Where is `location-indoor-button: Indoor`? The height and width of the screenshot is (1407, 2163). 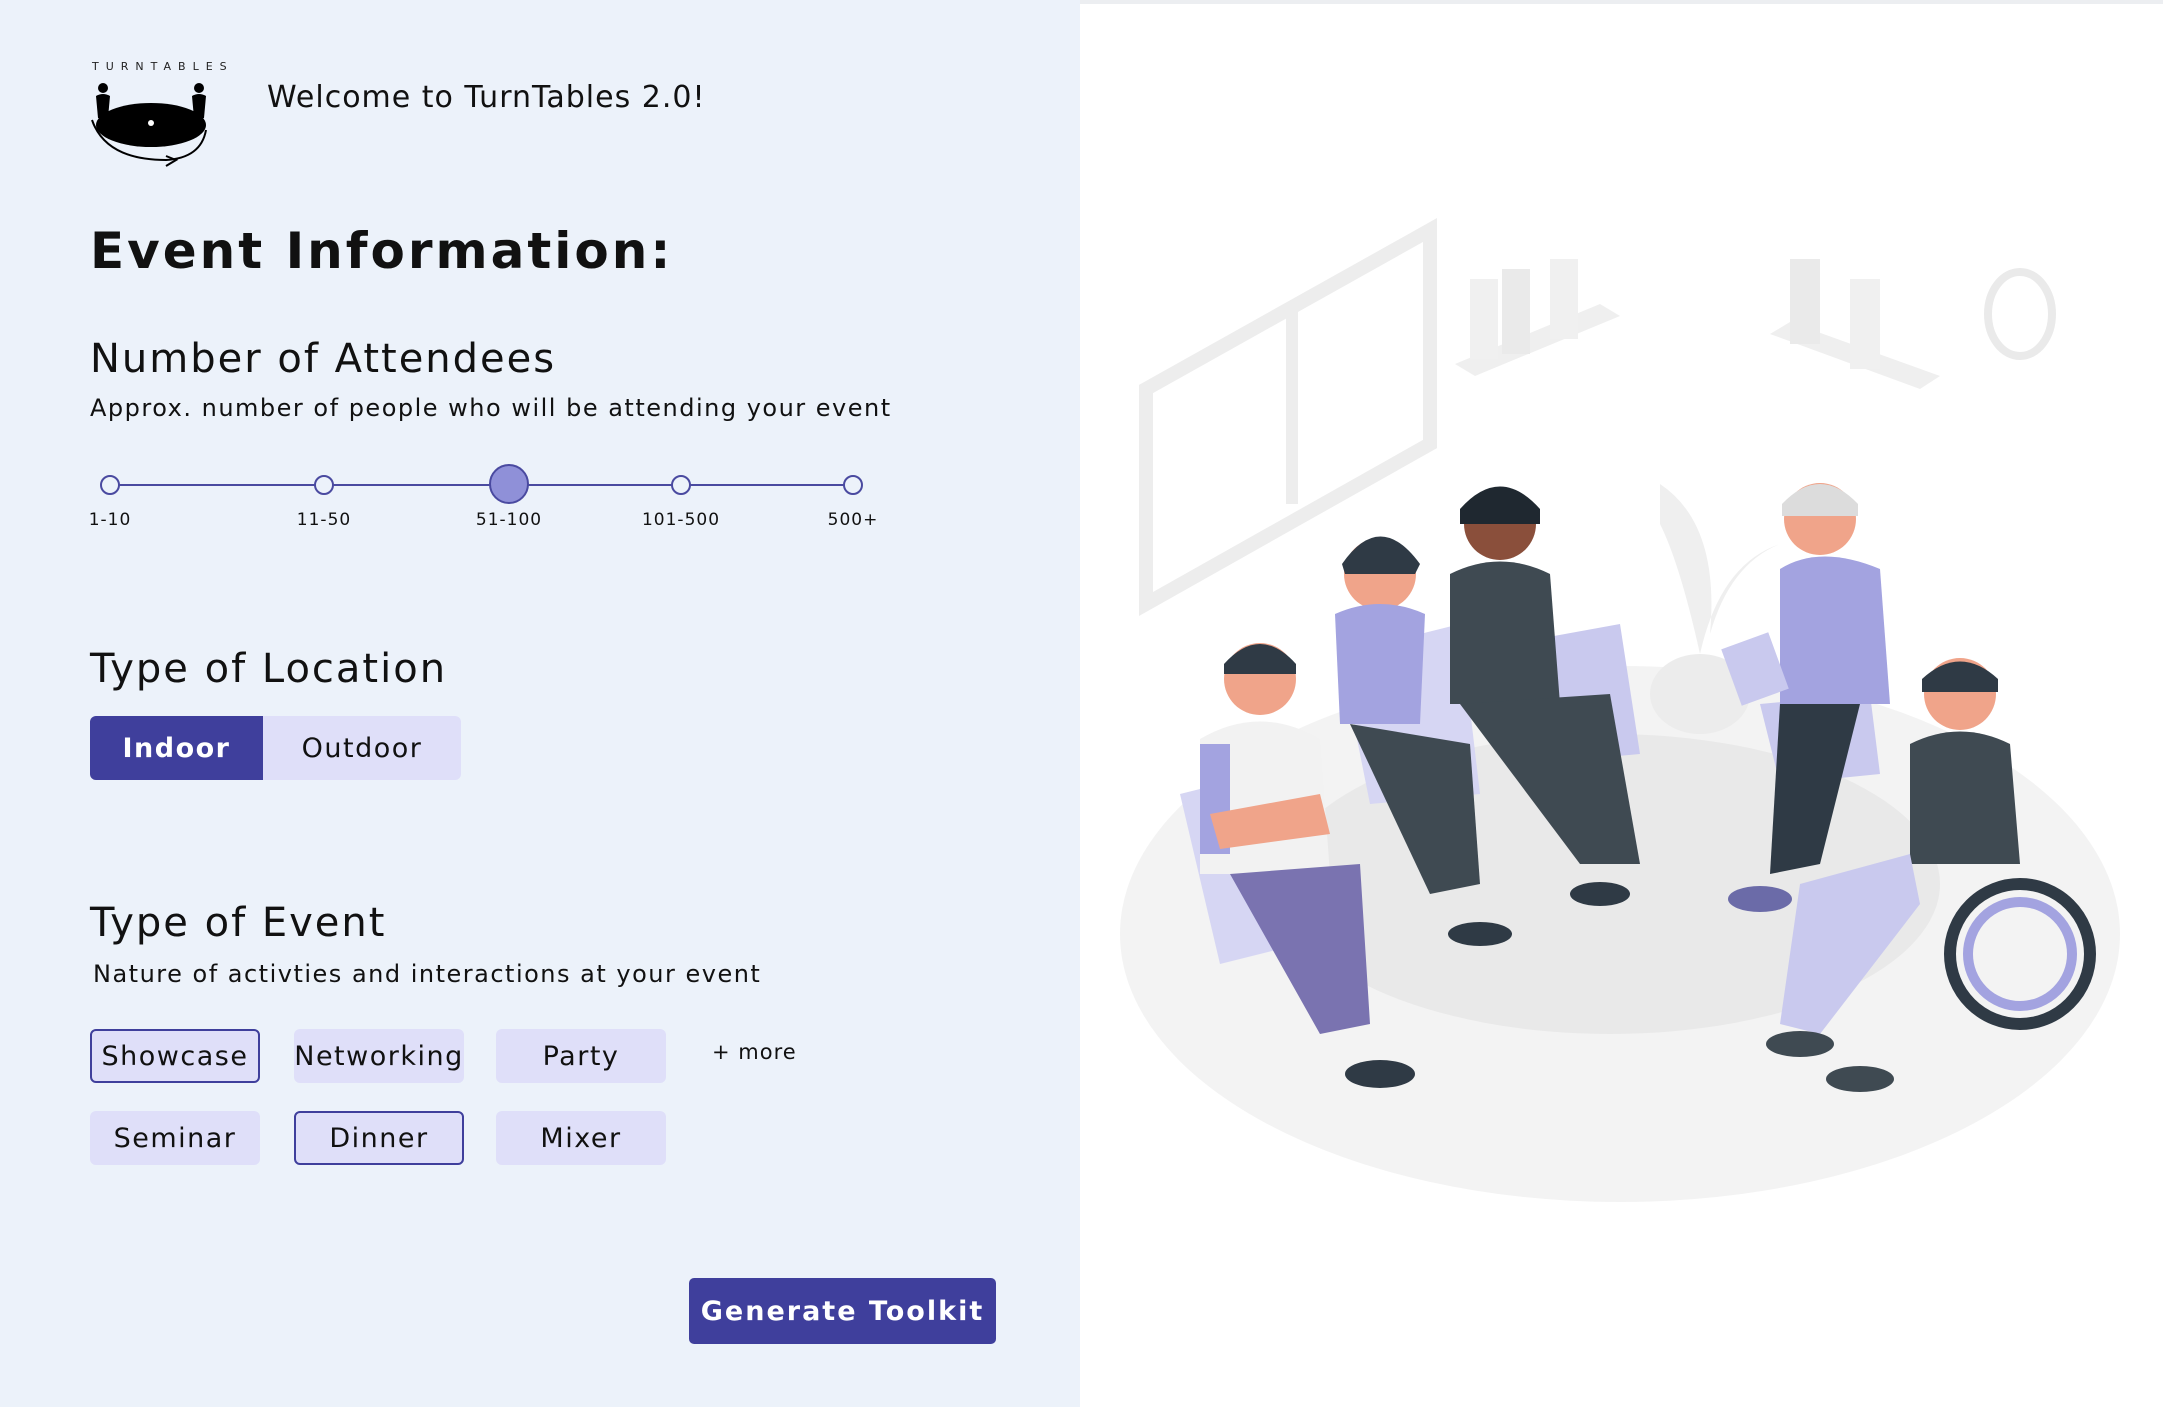
location-indoor-button: Indoor is located at coordinates (176, 748).